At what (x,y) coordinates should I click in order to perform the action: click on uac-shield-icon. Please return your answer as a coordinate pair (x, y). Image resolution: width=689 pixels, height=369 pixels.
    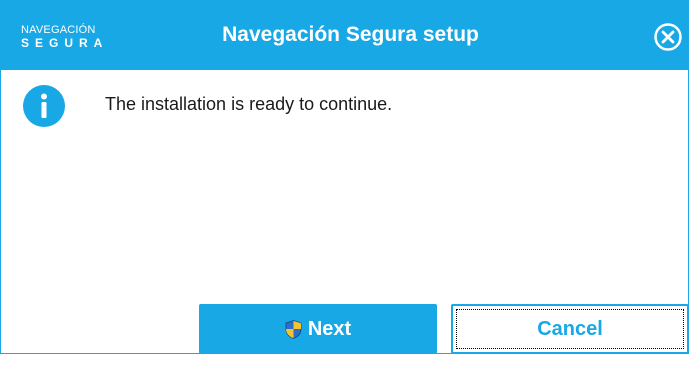
    Looking at the image, I should click on (293, 329).